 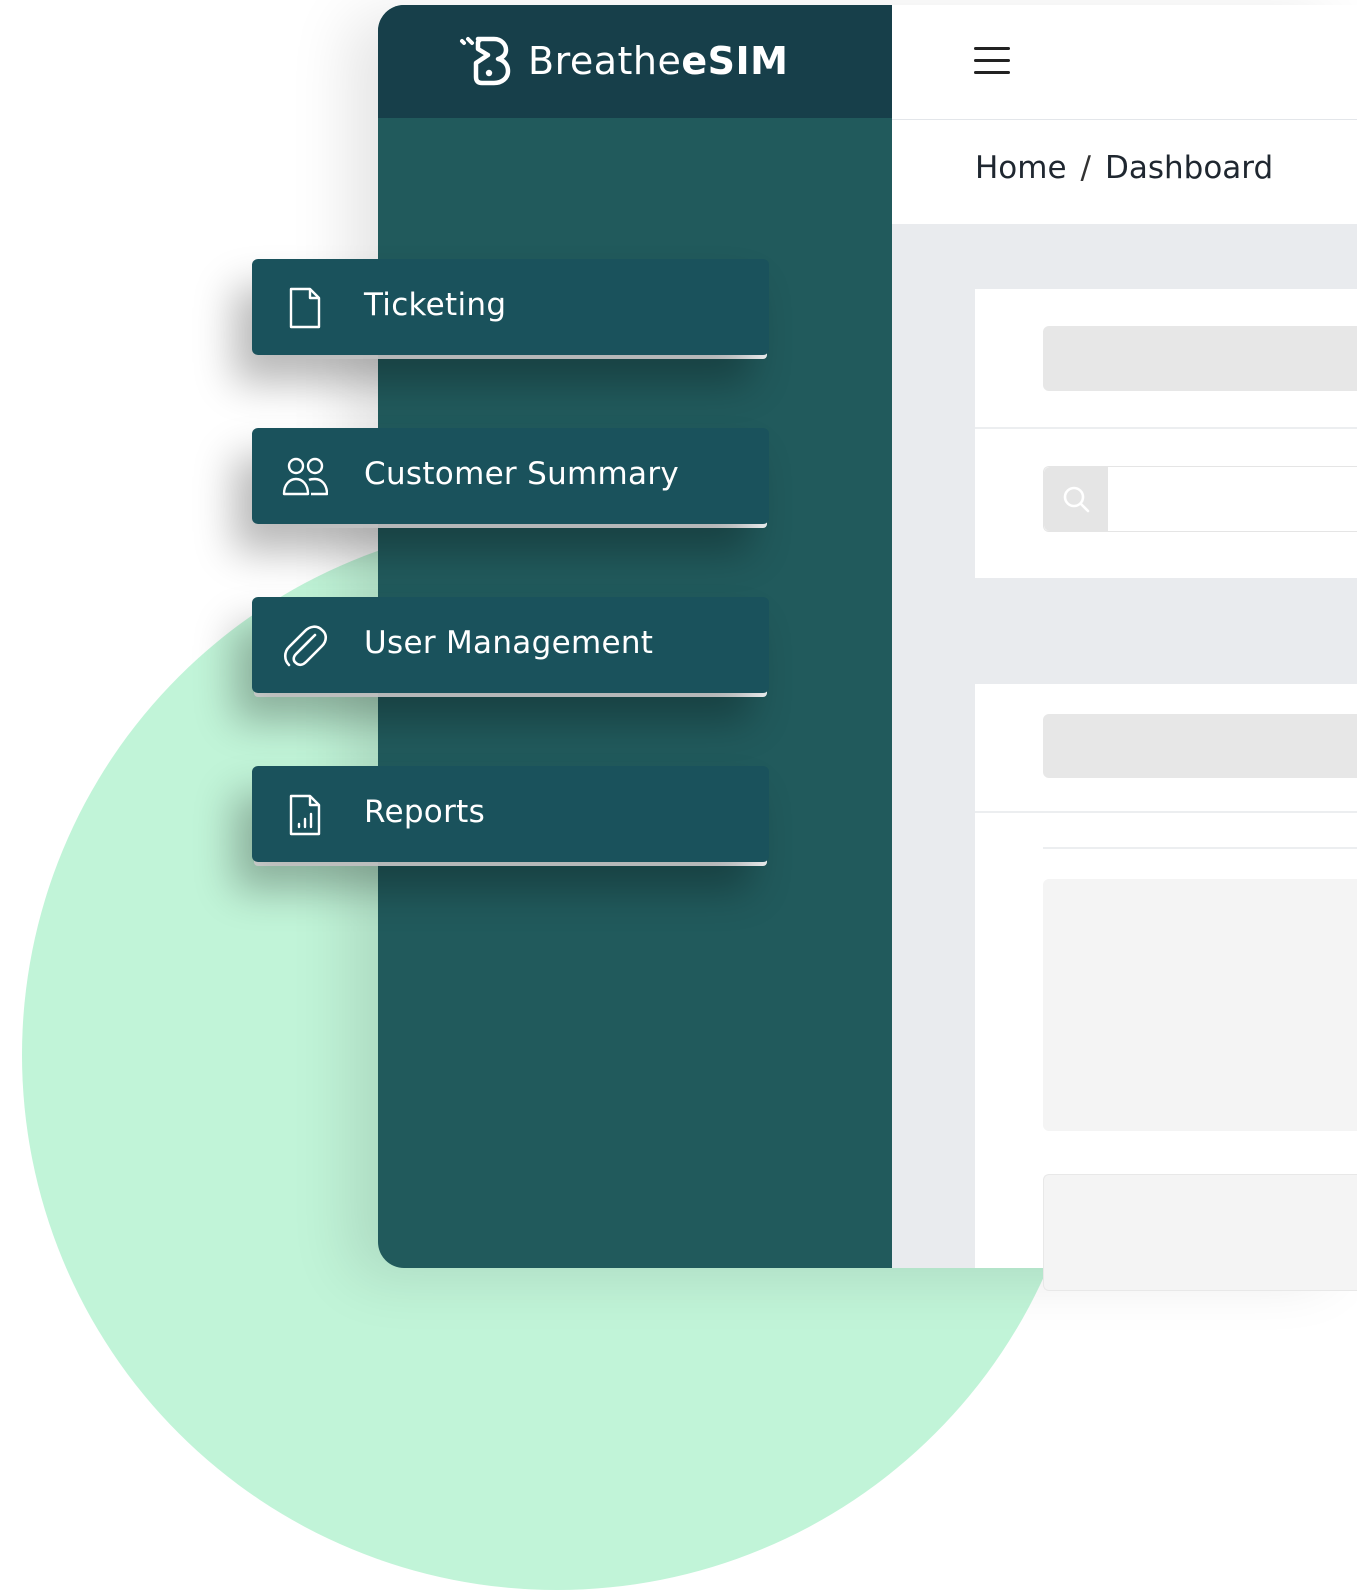 What do you see at coordinates (1233, 499) in the screenshot?
I see `search-input` at bounding box center [1233, 499].